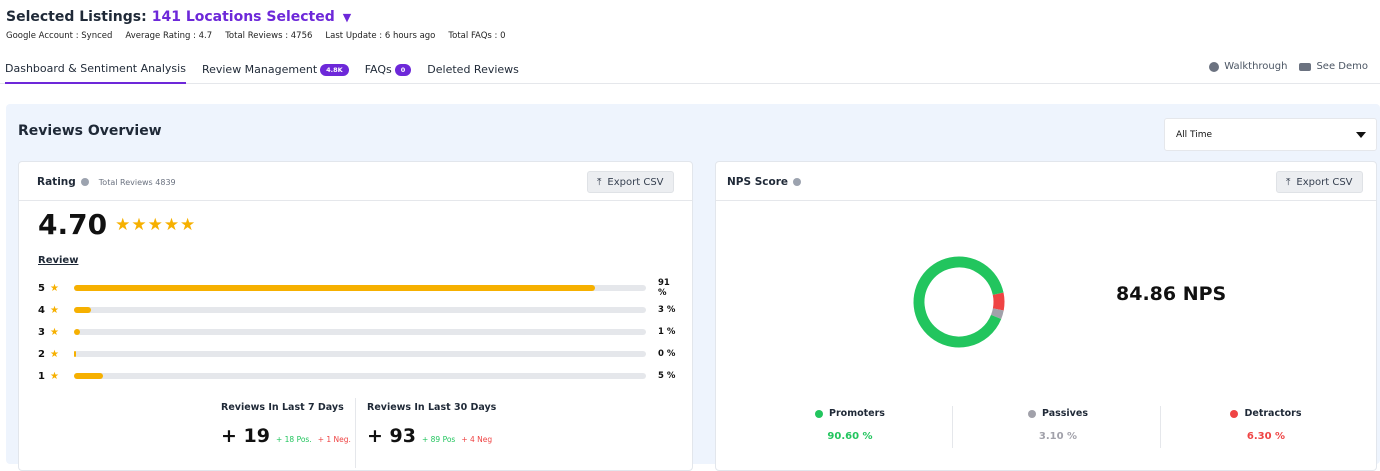 This screenshot has height=471, width=1380. What do you see at coordinates (334, 439) in the screenshot?
I see `last7-negative: + 1 Neg.` at bounding box center [334, 439].